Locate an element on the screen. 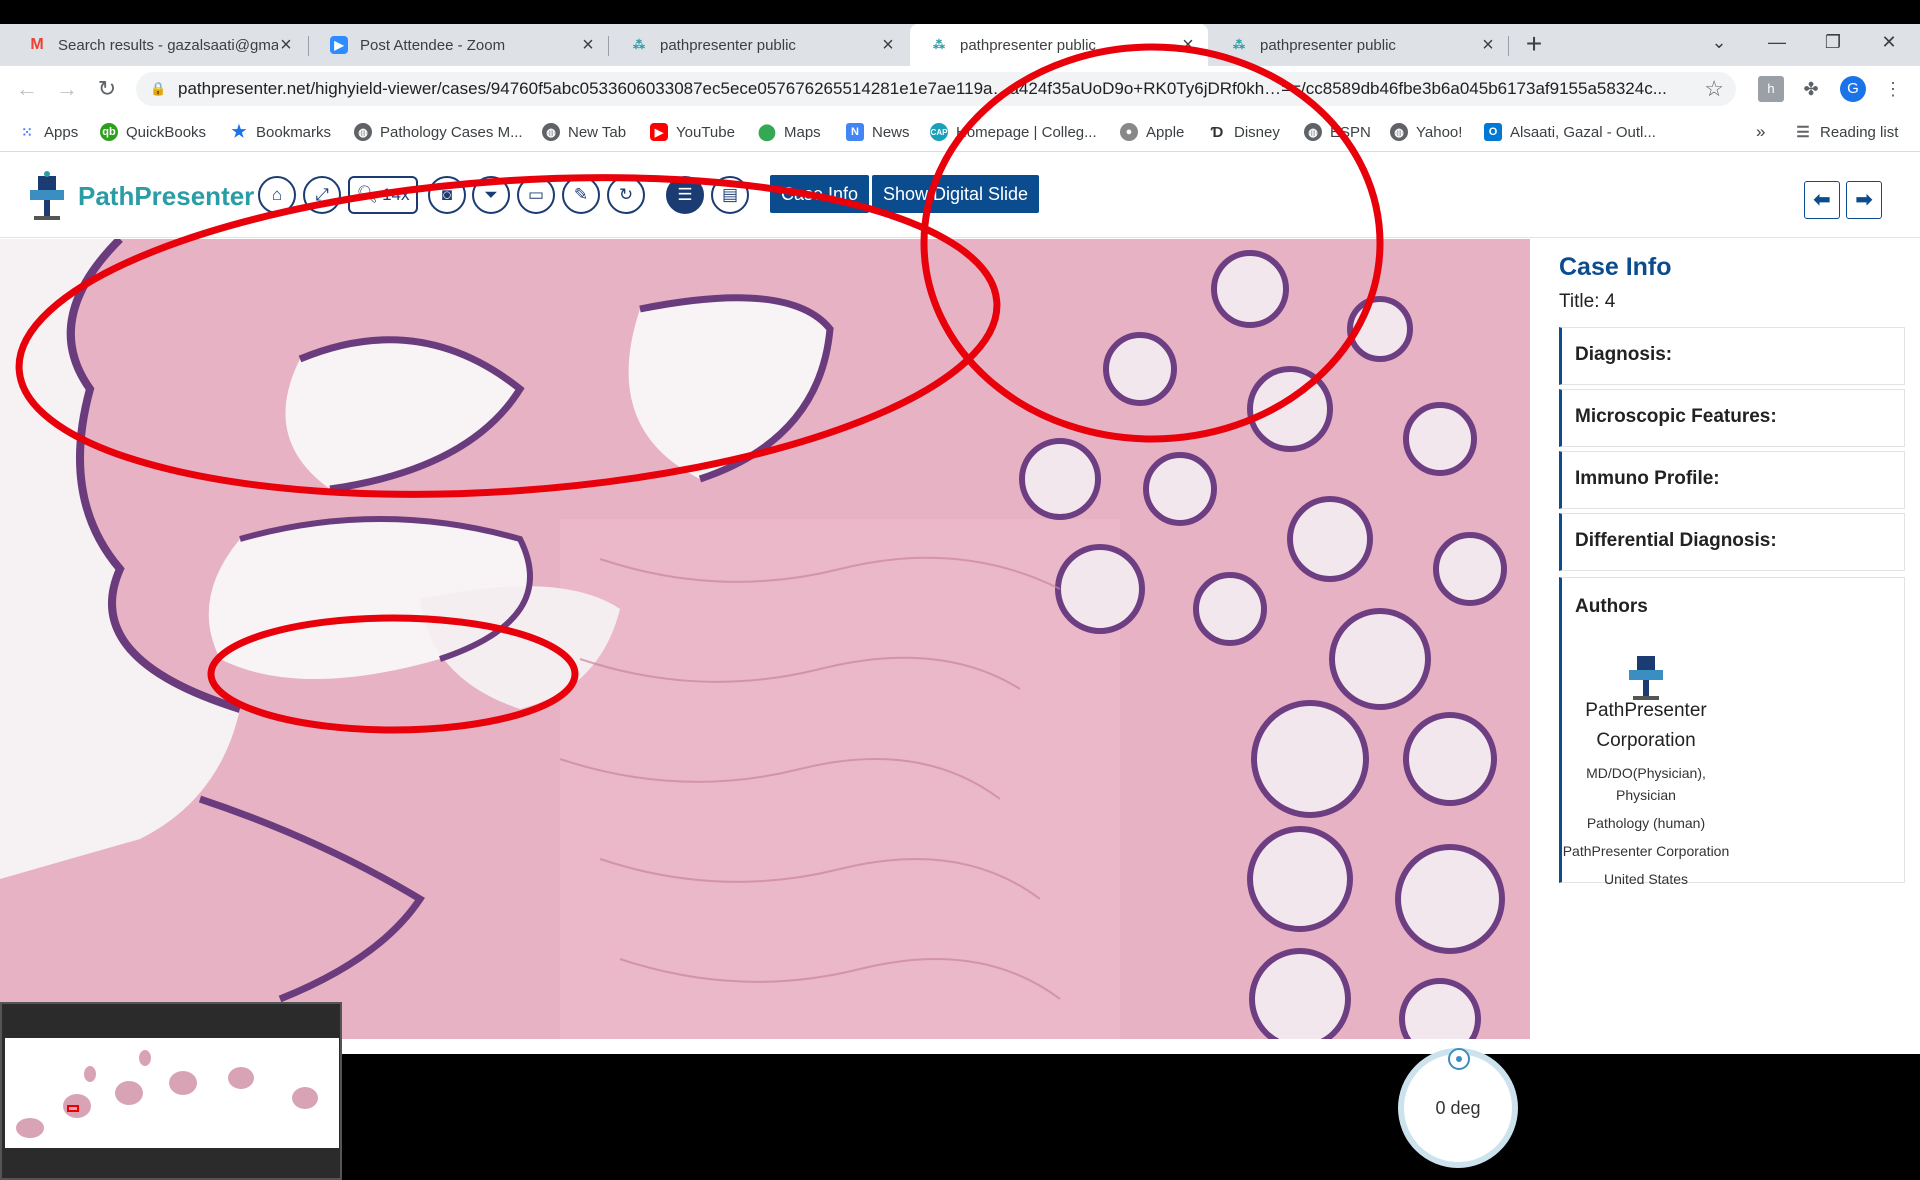  bookmark-bookmarks: ★ Bookmarks is located at coordinates (280, 132).